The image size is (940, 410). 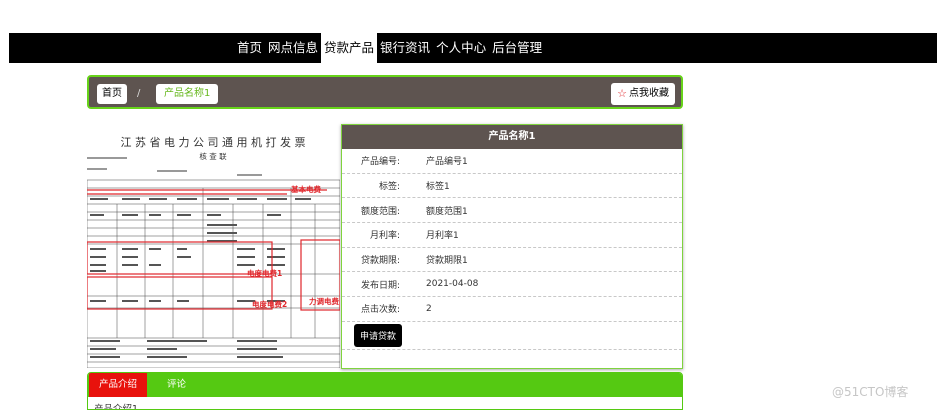 I want to click on nav-admin: 后台管理, so click(x=517, y=48).